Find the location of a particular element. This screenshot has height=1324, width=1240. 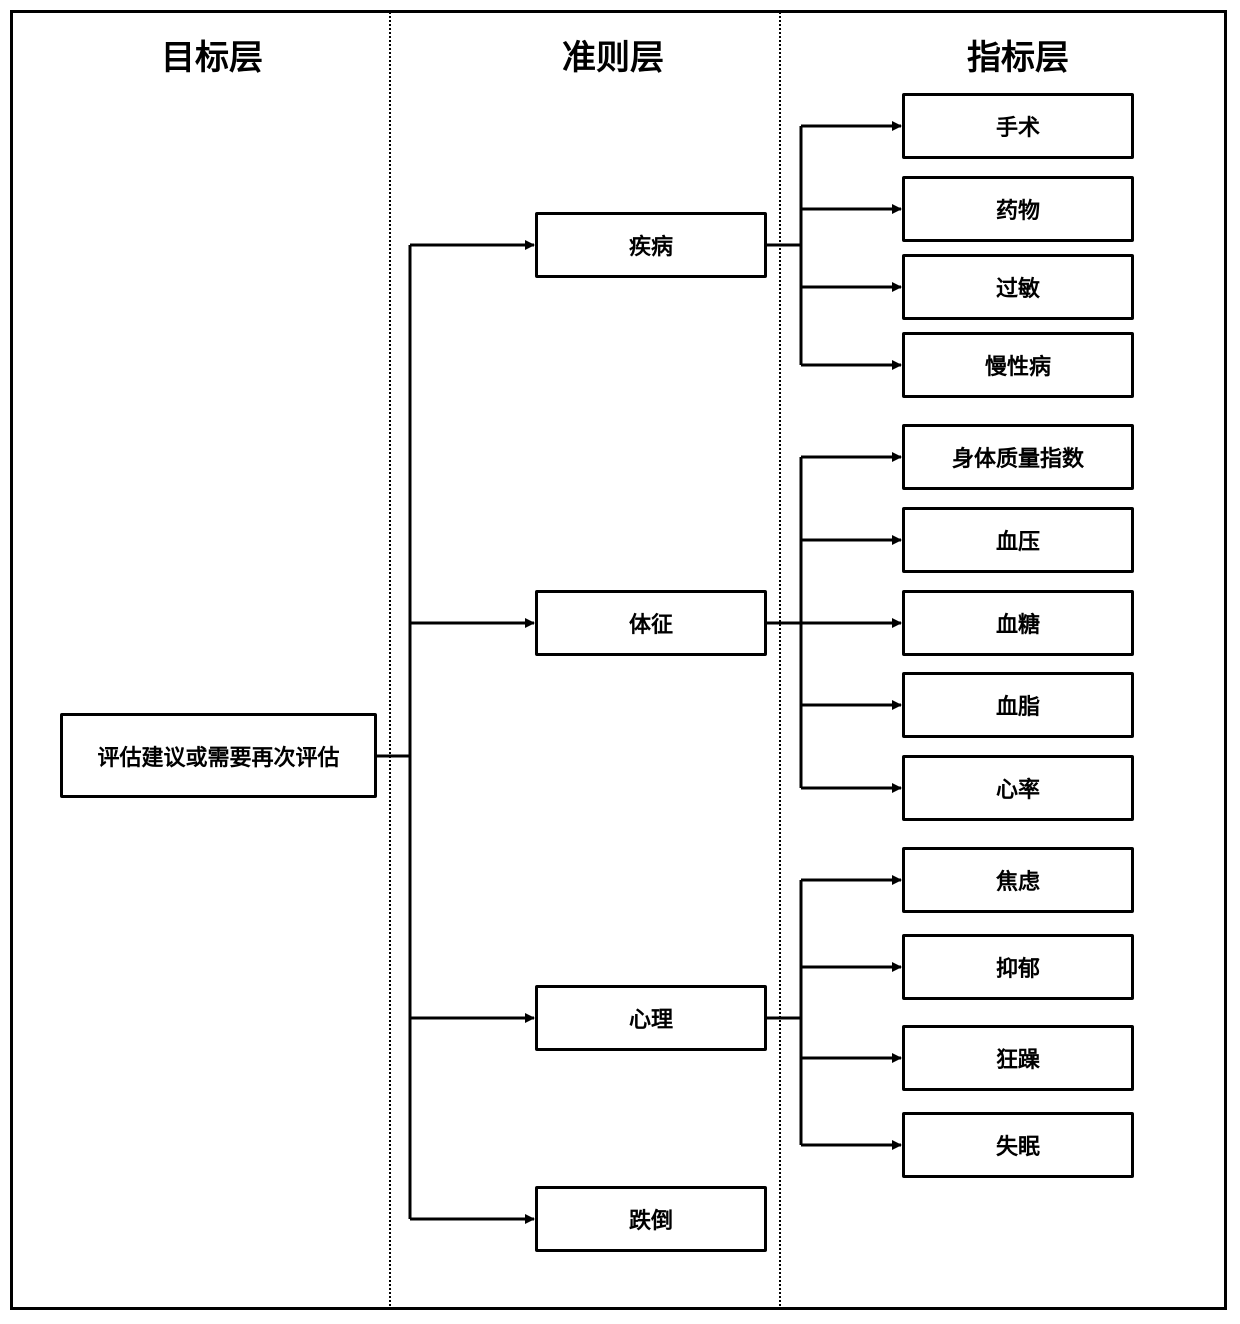

criteria-node: 疾病 is located at coordinates (651, 245).